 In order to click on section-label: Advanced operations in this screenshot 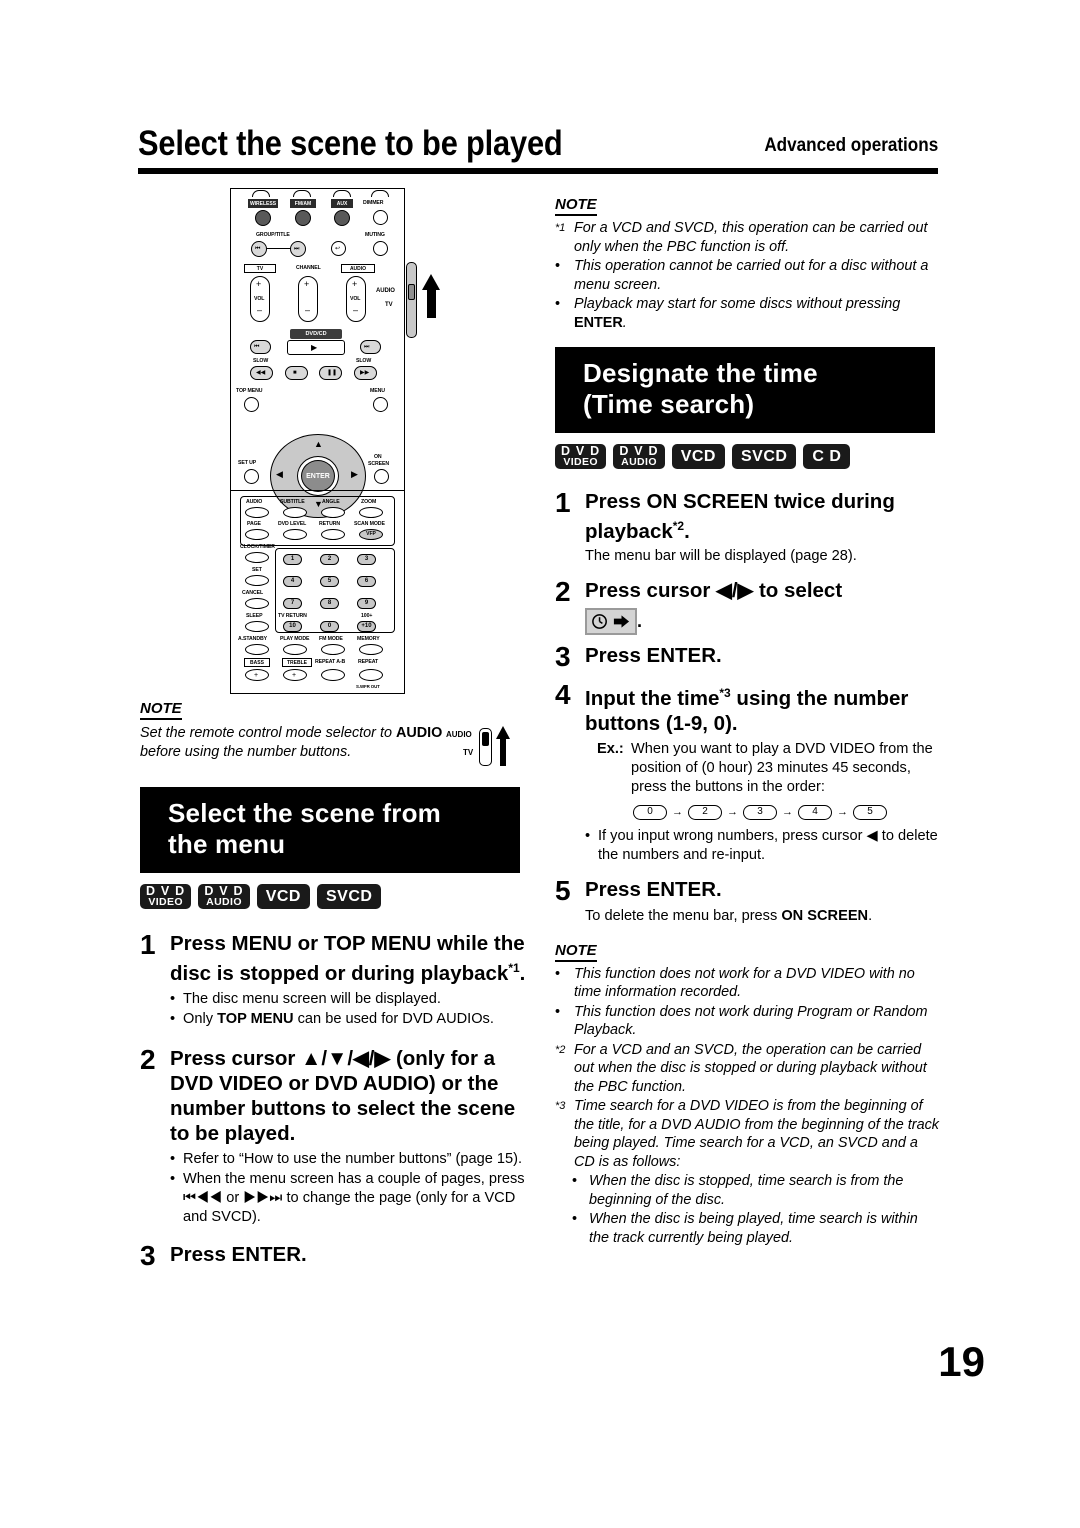, I will do `click(851, 145)`.